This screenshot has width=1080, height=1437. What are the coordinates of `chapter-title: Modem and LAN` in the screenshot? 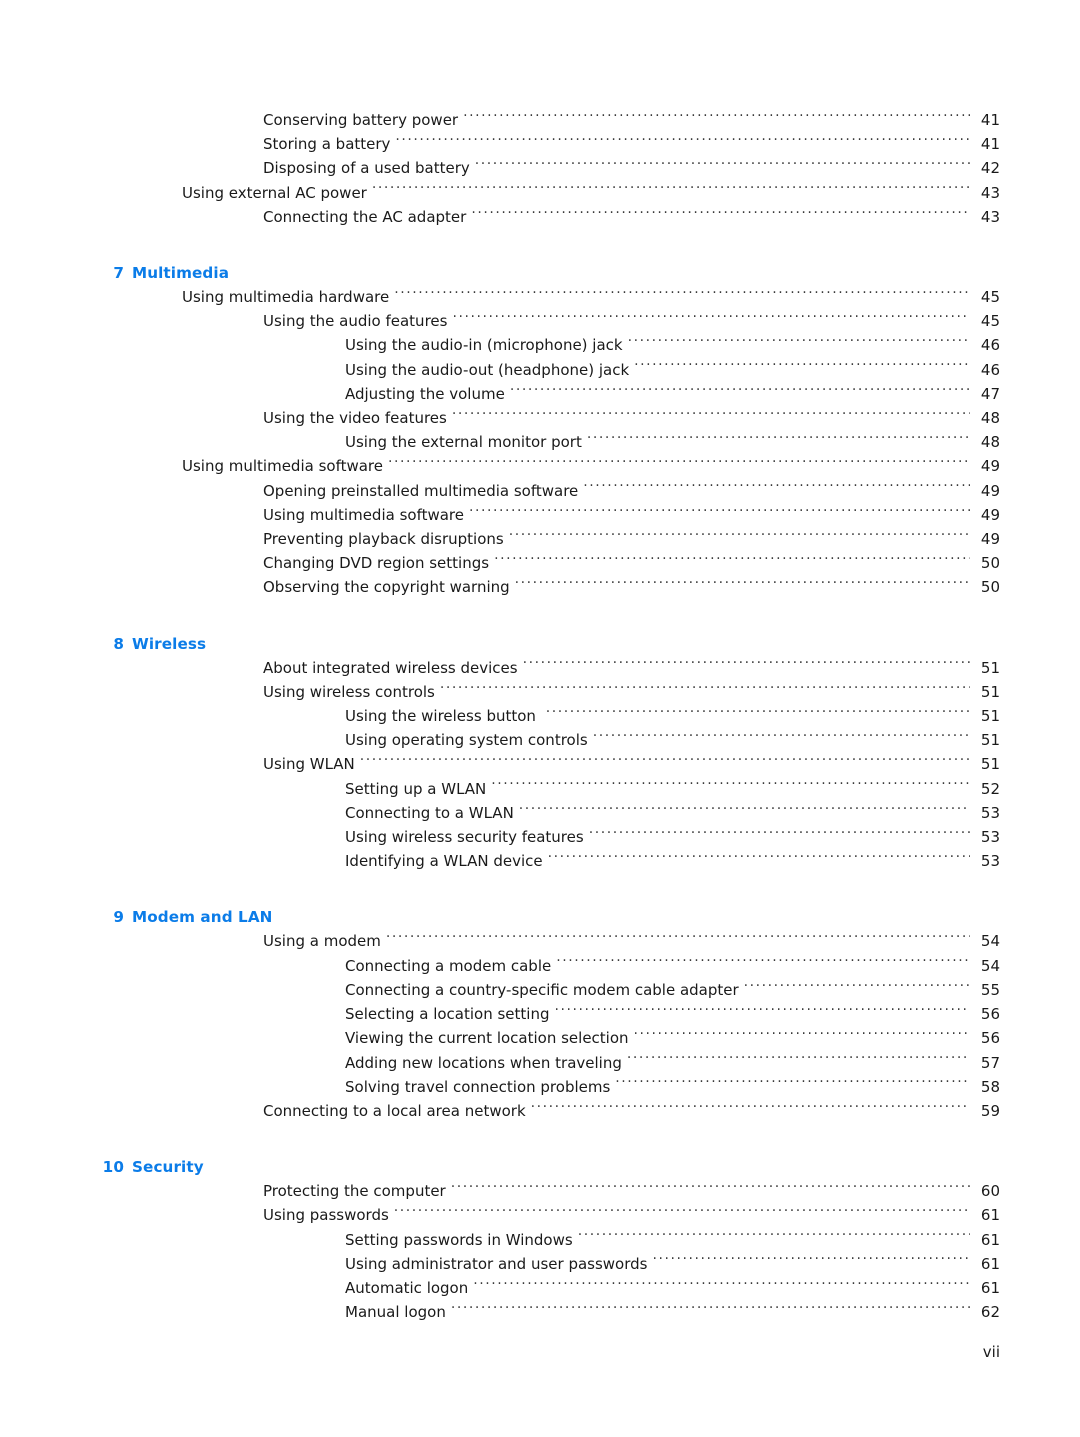 It's located at (202, 917).